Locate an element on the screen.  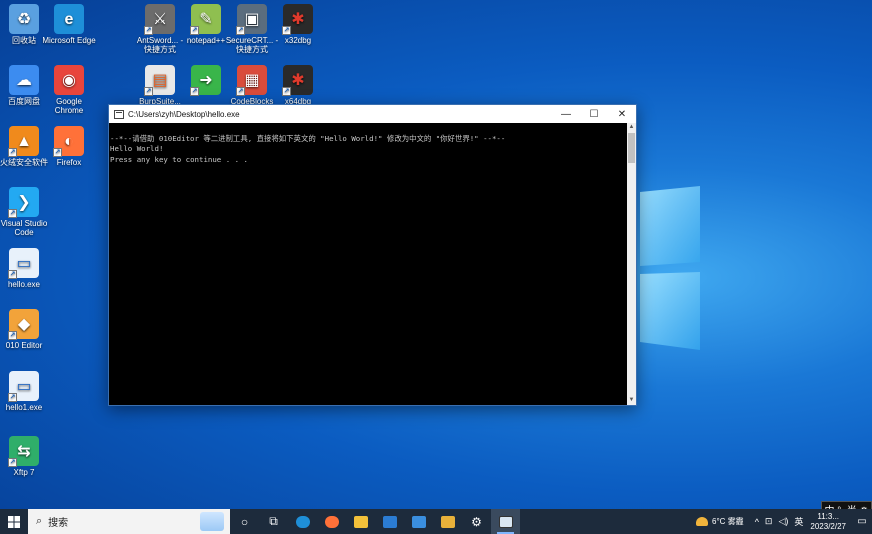
store-icon is located at coordinates (389, 521).